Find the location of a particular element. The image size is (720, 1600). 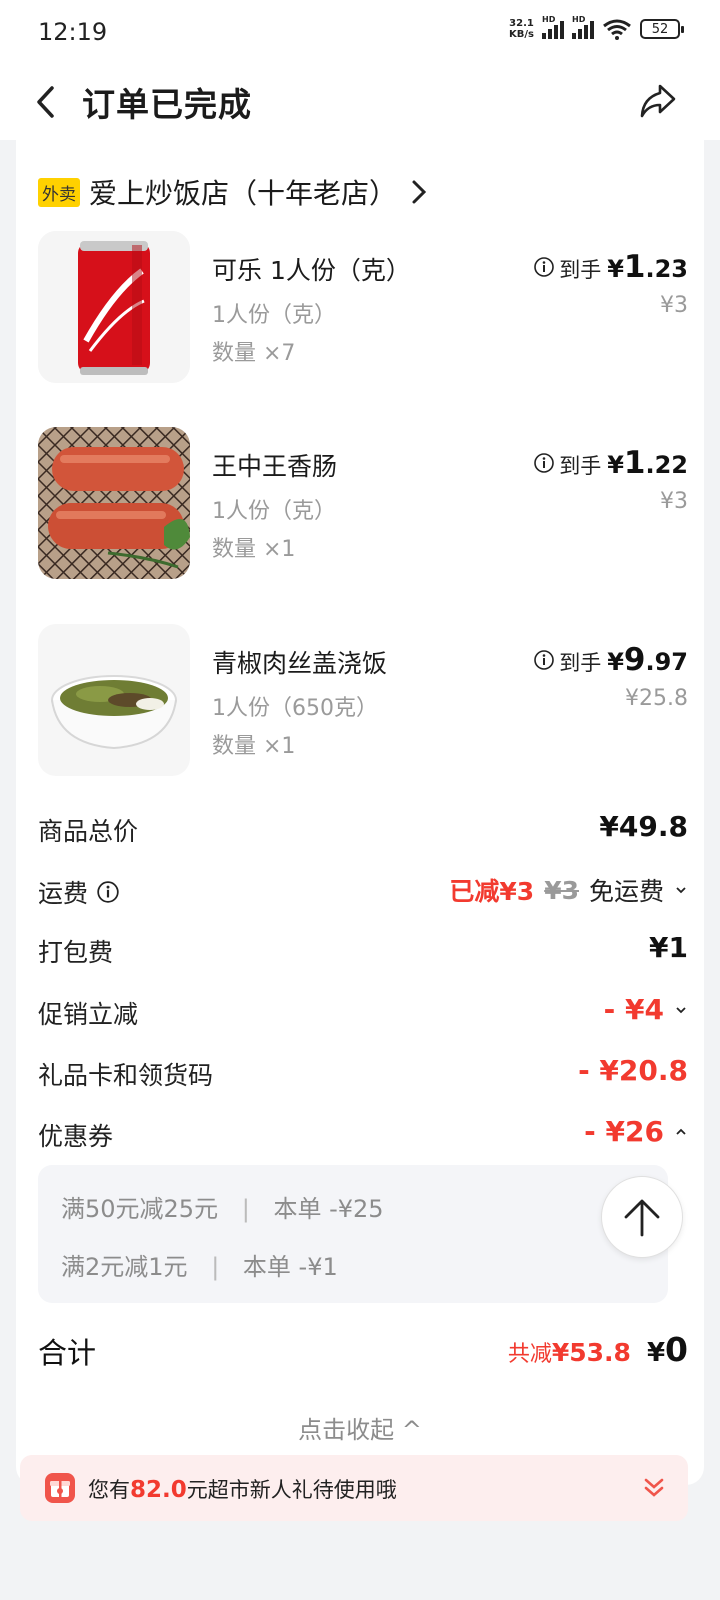

coupon-saving: 本单 -¥1 is located at coordinates (290, 1267).